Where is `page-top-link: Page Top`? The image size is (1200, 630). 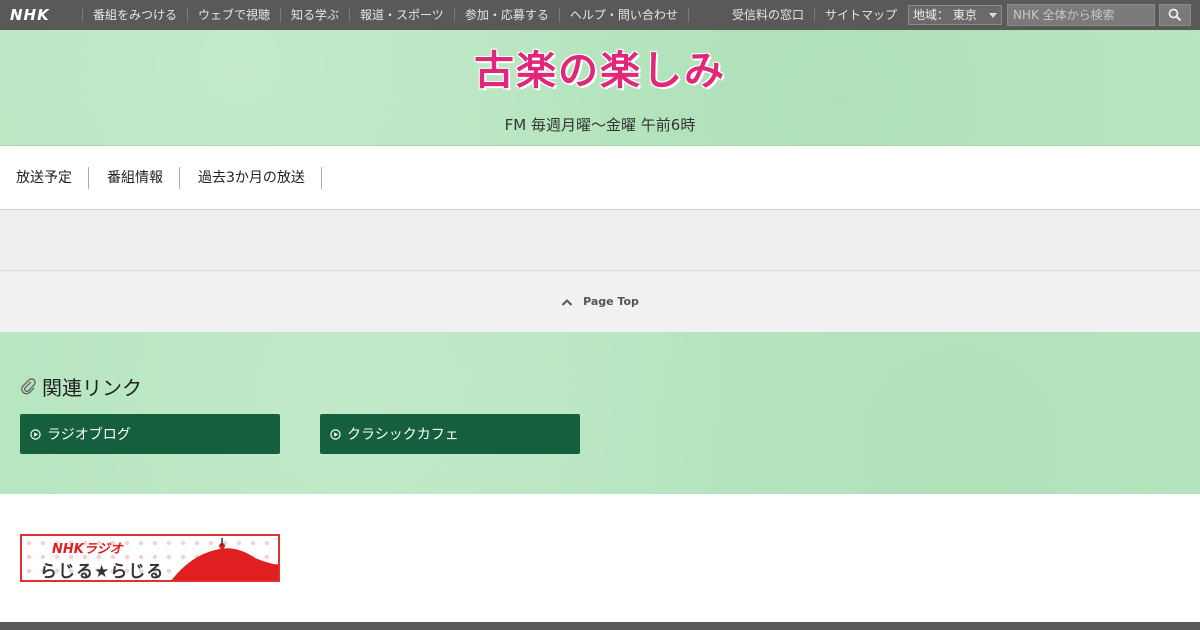
page-top-link: Page Top is located at coordinates (600, 301).